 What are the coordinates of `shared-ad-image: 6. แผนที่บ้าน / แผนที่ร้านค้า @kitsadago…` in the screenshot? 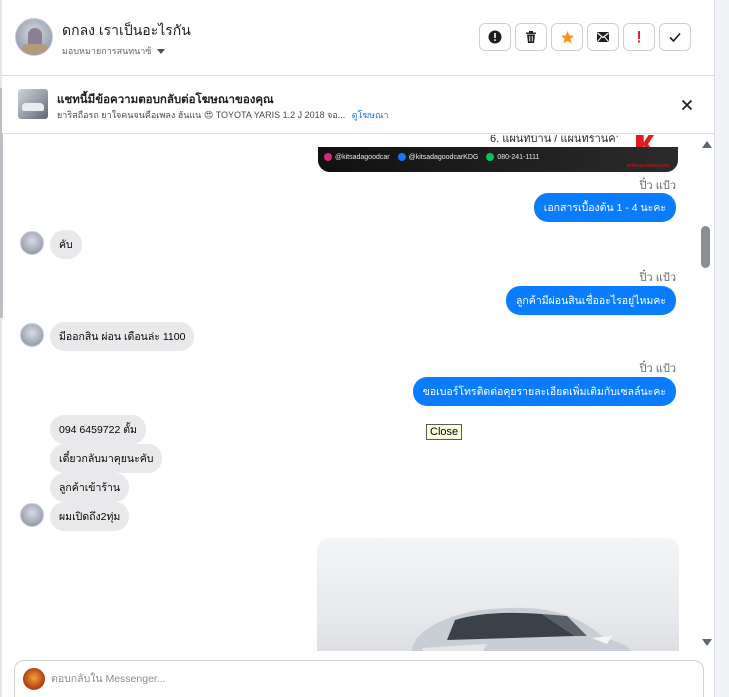 It's located at (498, 153).